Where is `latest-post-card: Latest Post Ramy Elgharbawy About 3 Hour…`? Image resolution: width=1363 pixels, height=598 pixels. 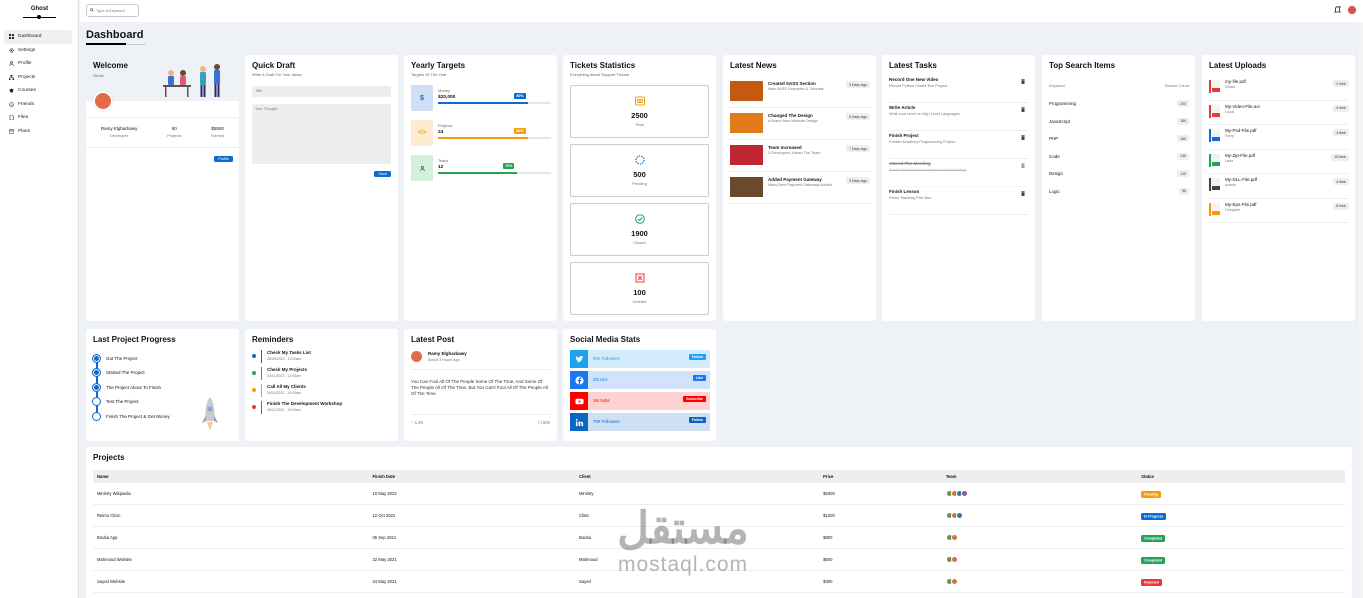 latest-post-card: Latest Post Ramy Elgharbawy About 3 Hour… is located at coordinates (480, 385).